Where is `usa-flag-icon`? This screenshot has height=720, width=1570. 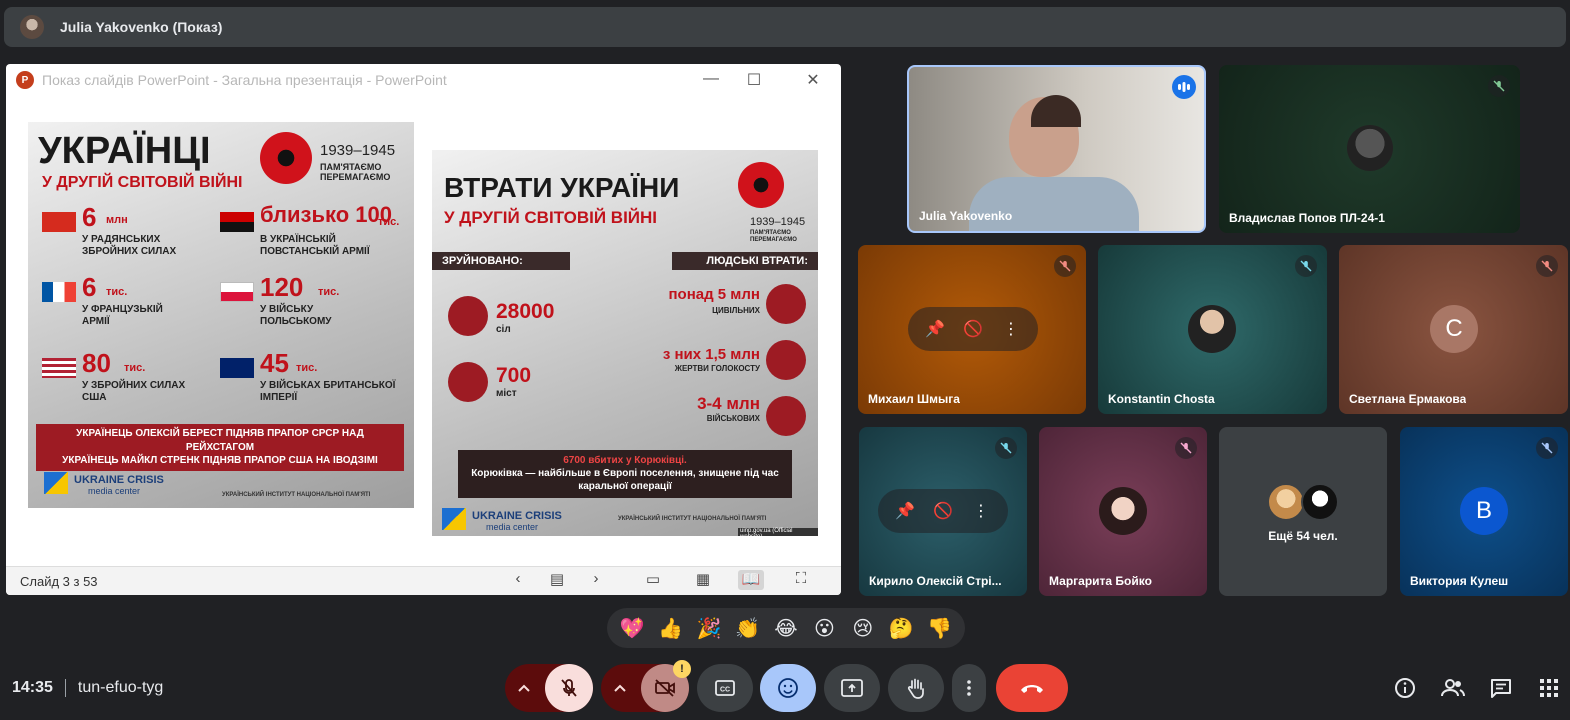
usa-flag-icon is located at coordinates (59, 368).